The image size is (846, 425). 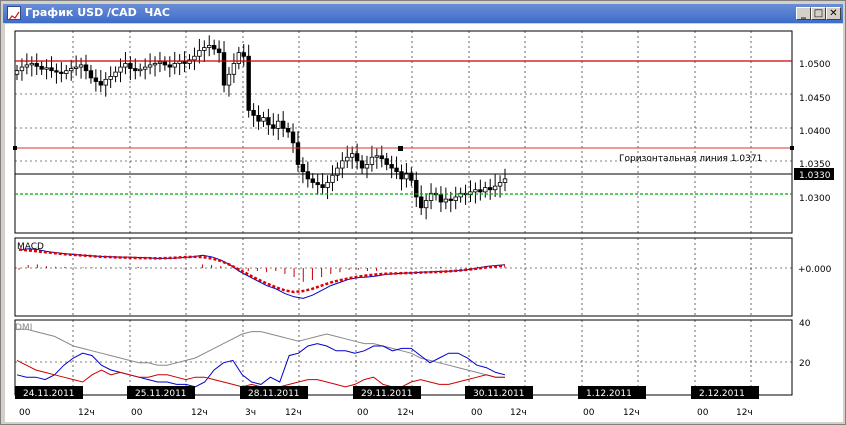 What do you see at coordinates (23, 328) in the screenshot?
I see `dmi-label: DMI` at bounding box center [23, 328].